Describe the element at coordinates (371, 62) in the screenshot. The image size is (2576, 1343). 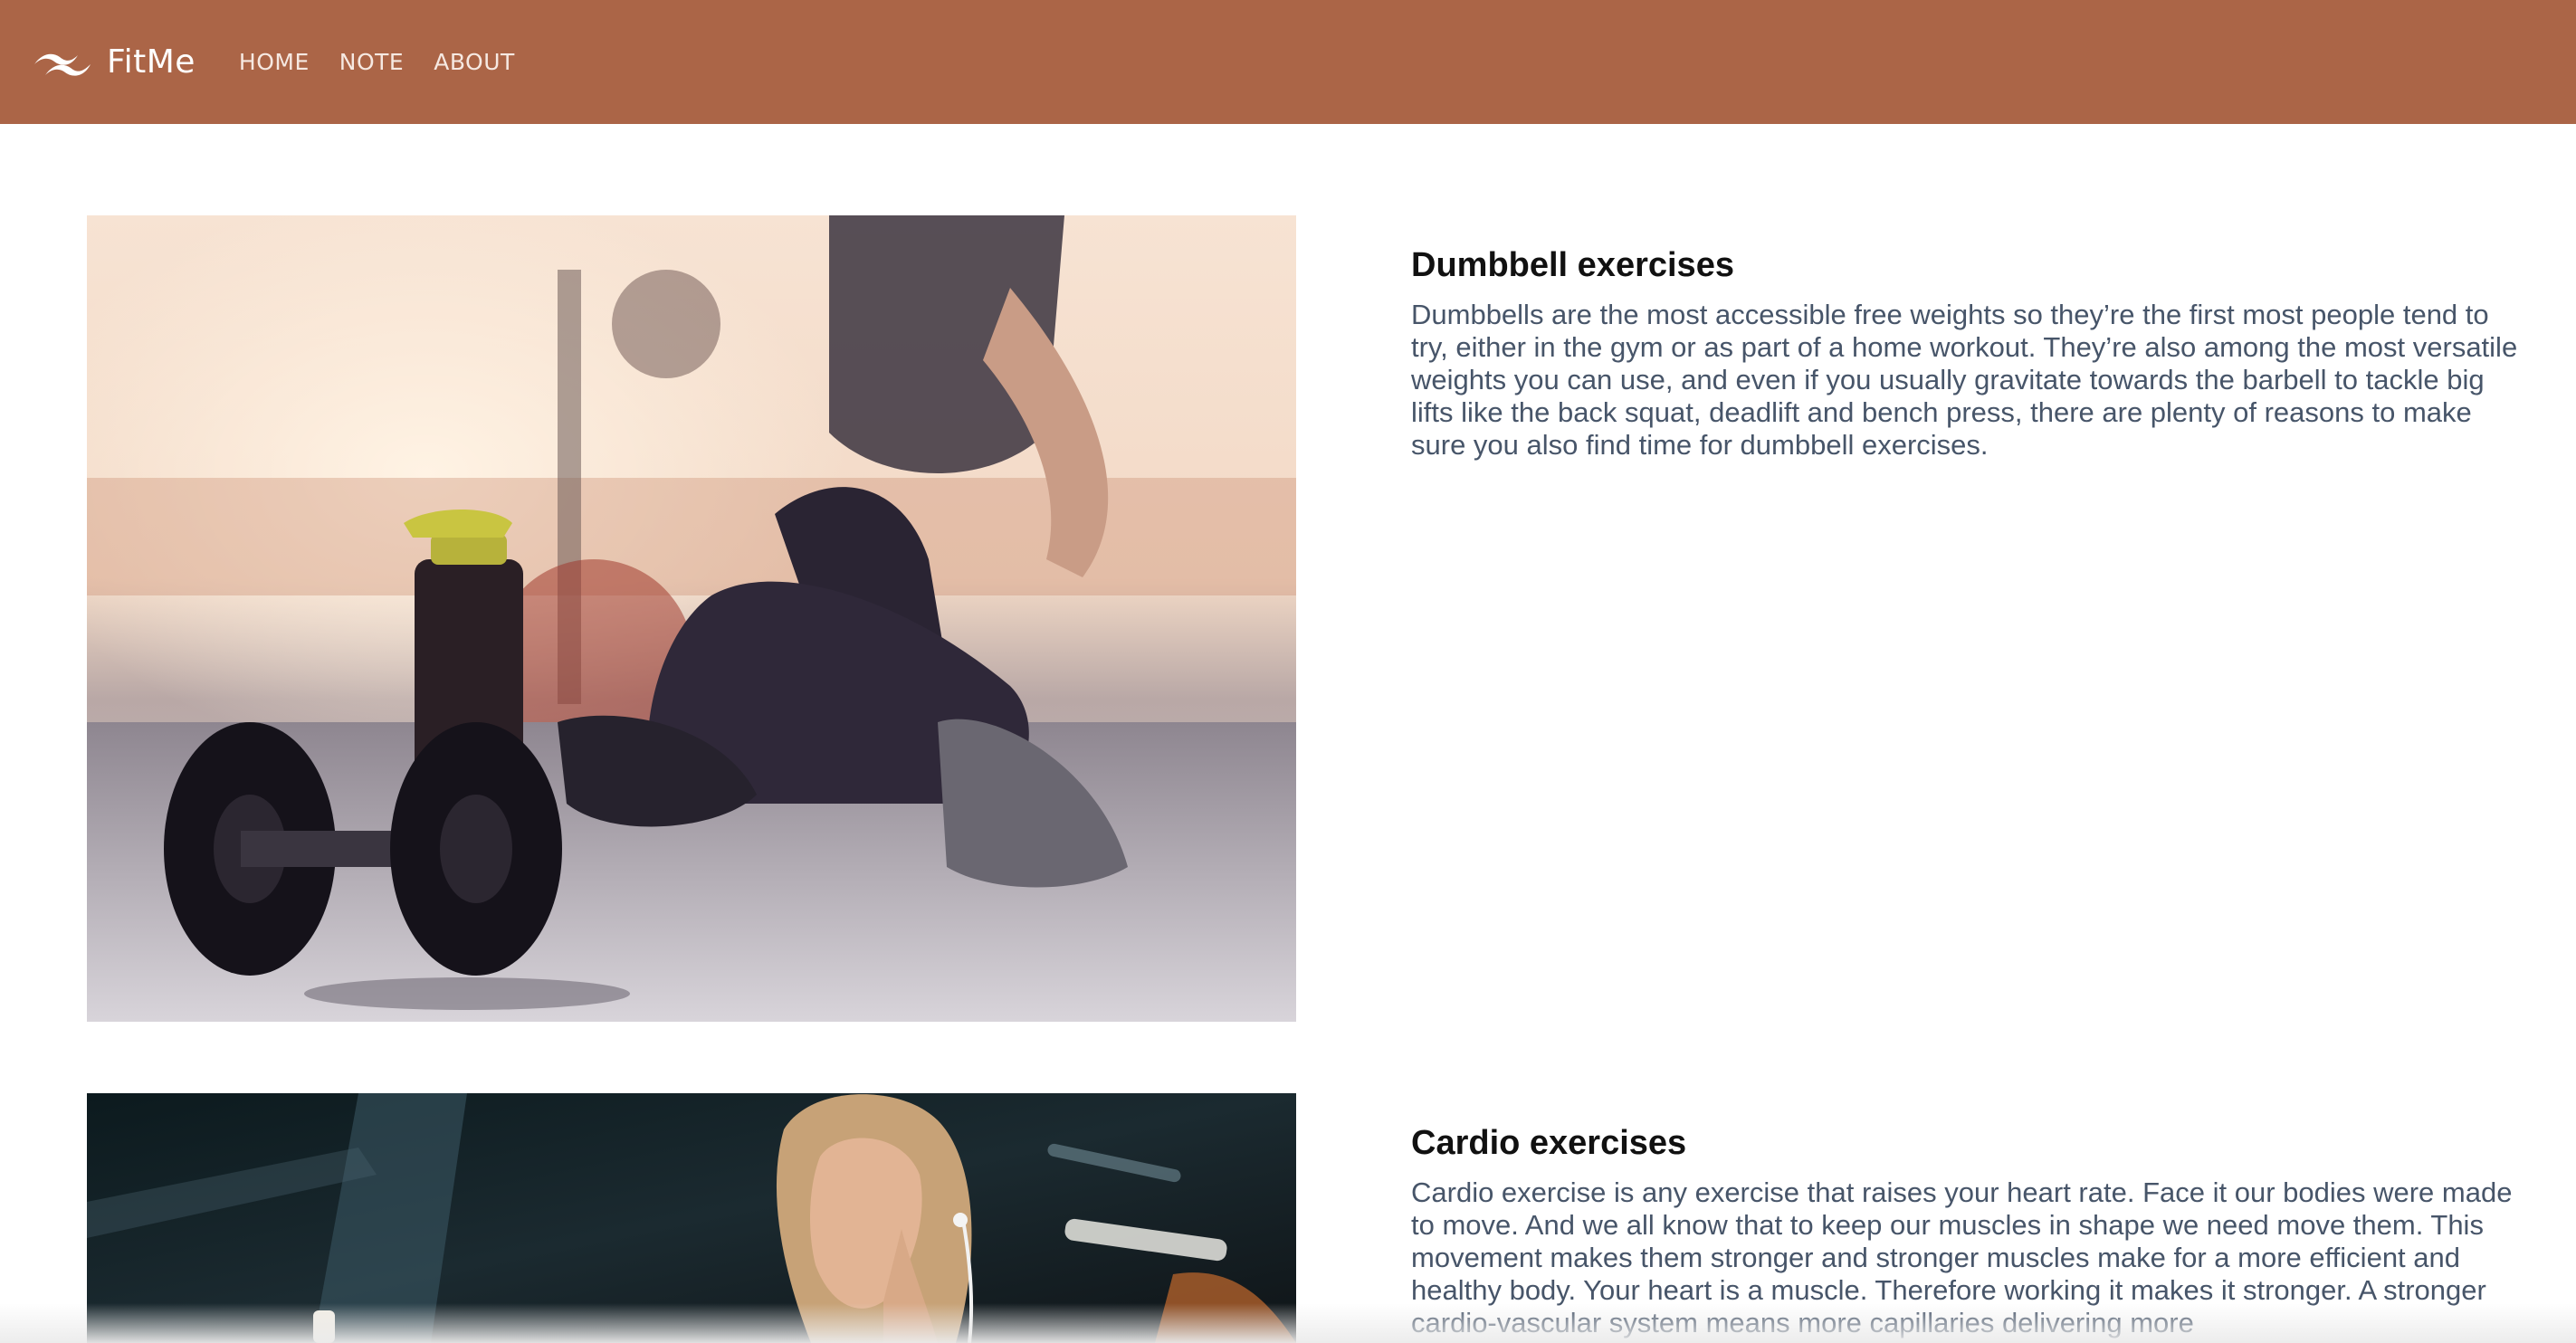
I see `nav-note-link: NOTE` at that location.